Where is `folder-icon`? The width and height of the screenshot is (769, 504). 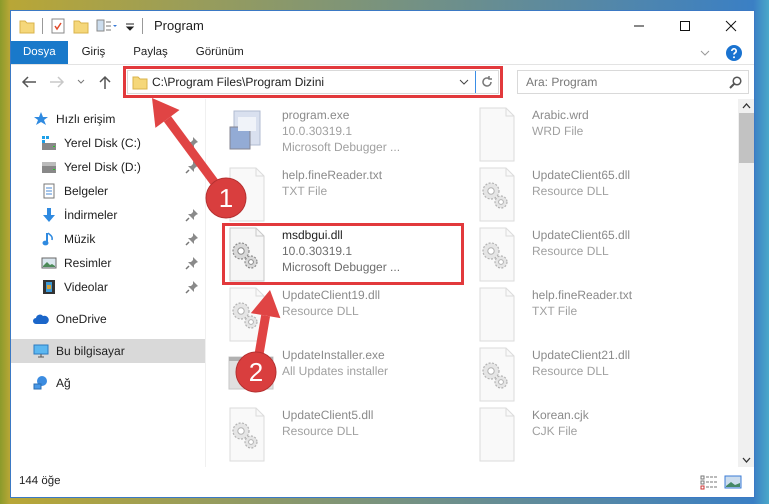
folder-icon is located at coordinates (140, 82).